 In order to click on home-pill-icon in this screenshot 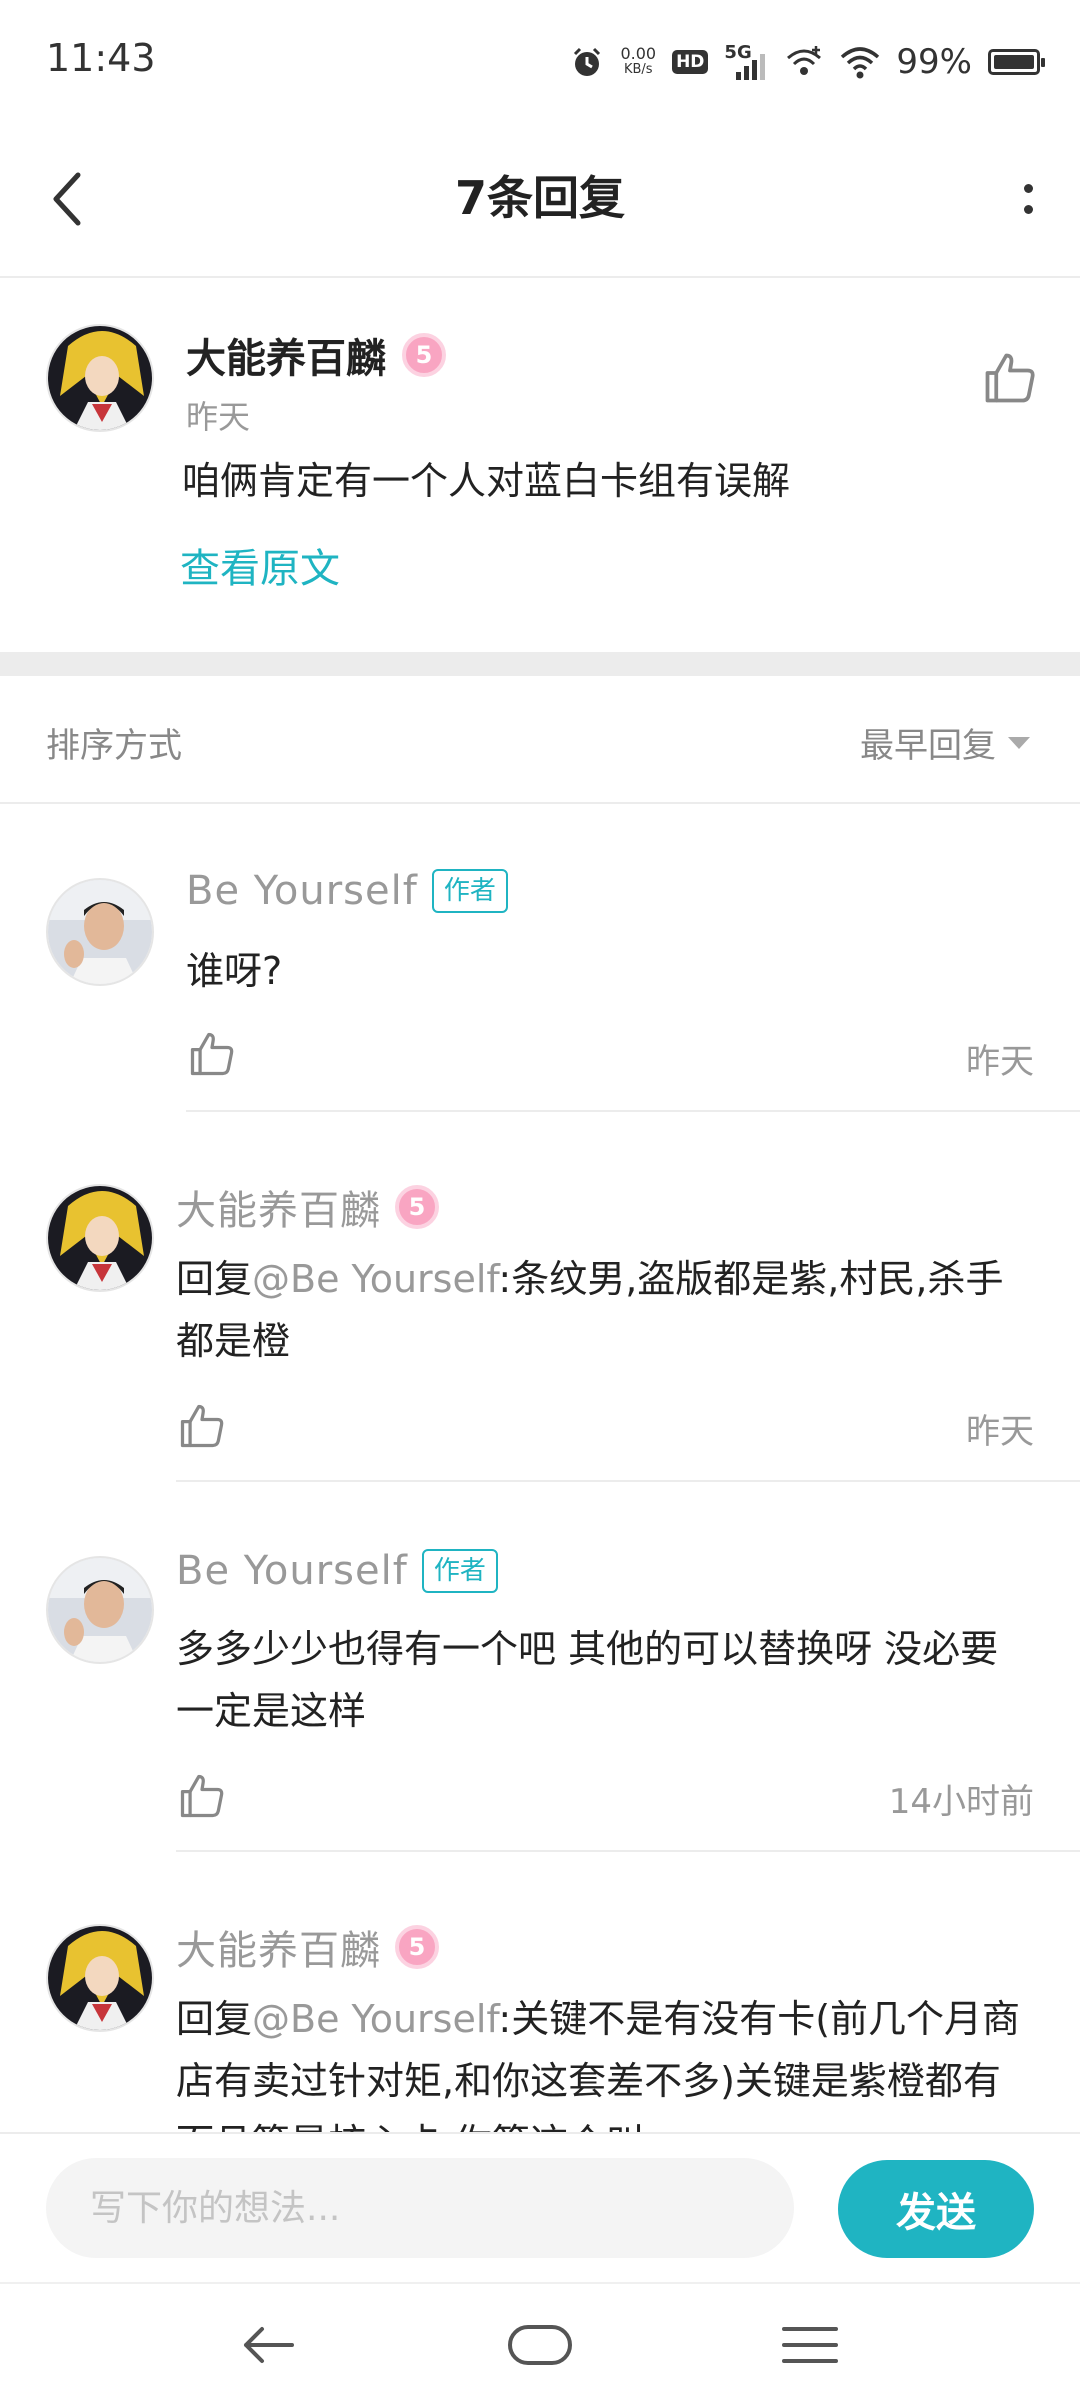, I will do `click(540, 2345)`.